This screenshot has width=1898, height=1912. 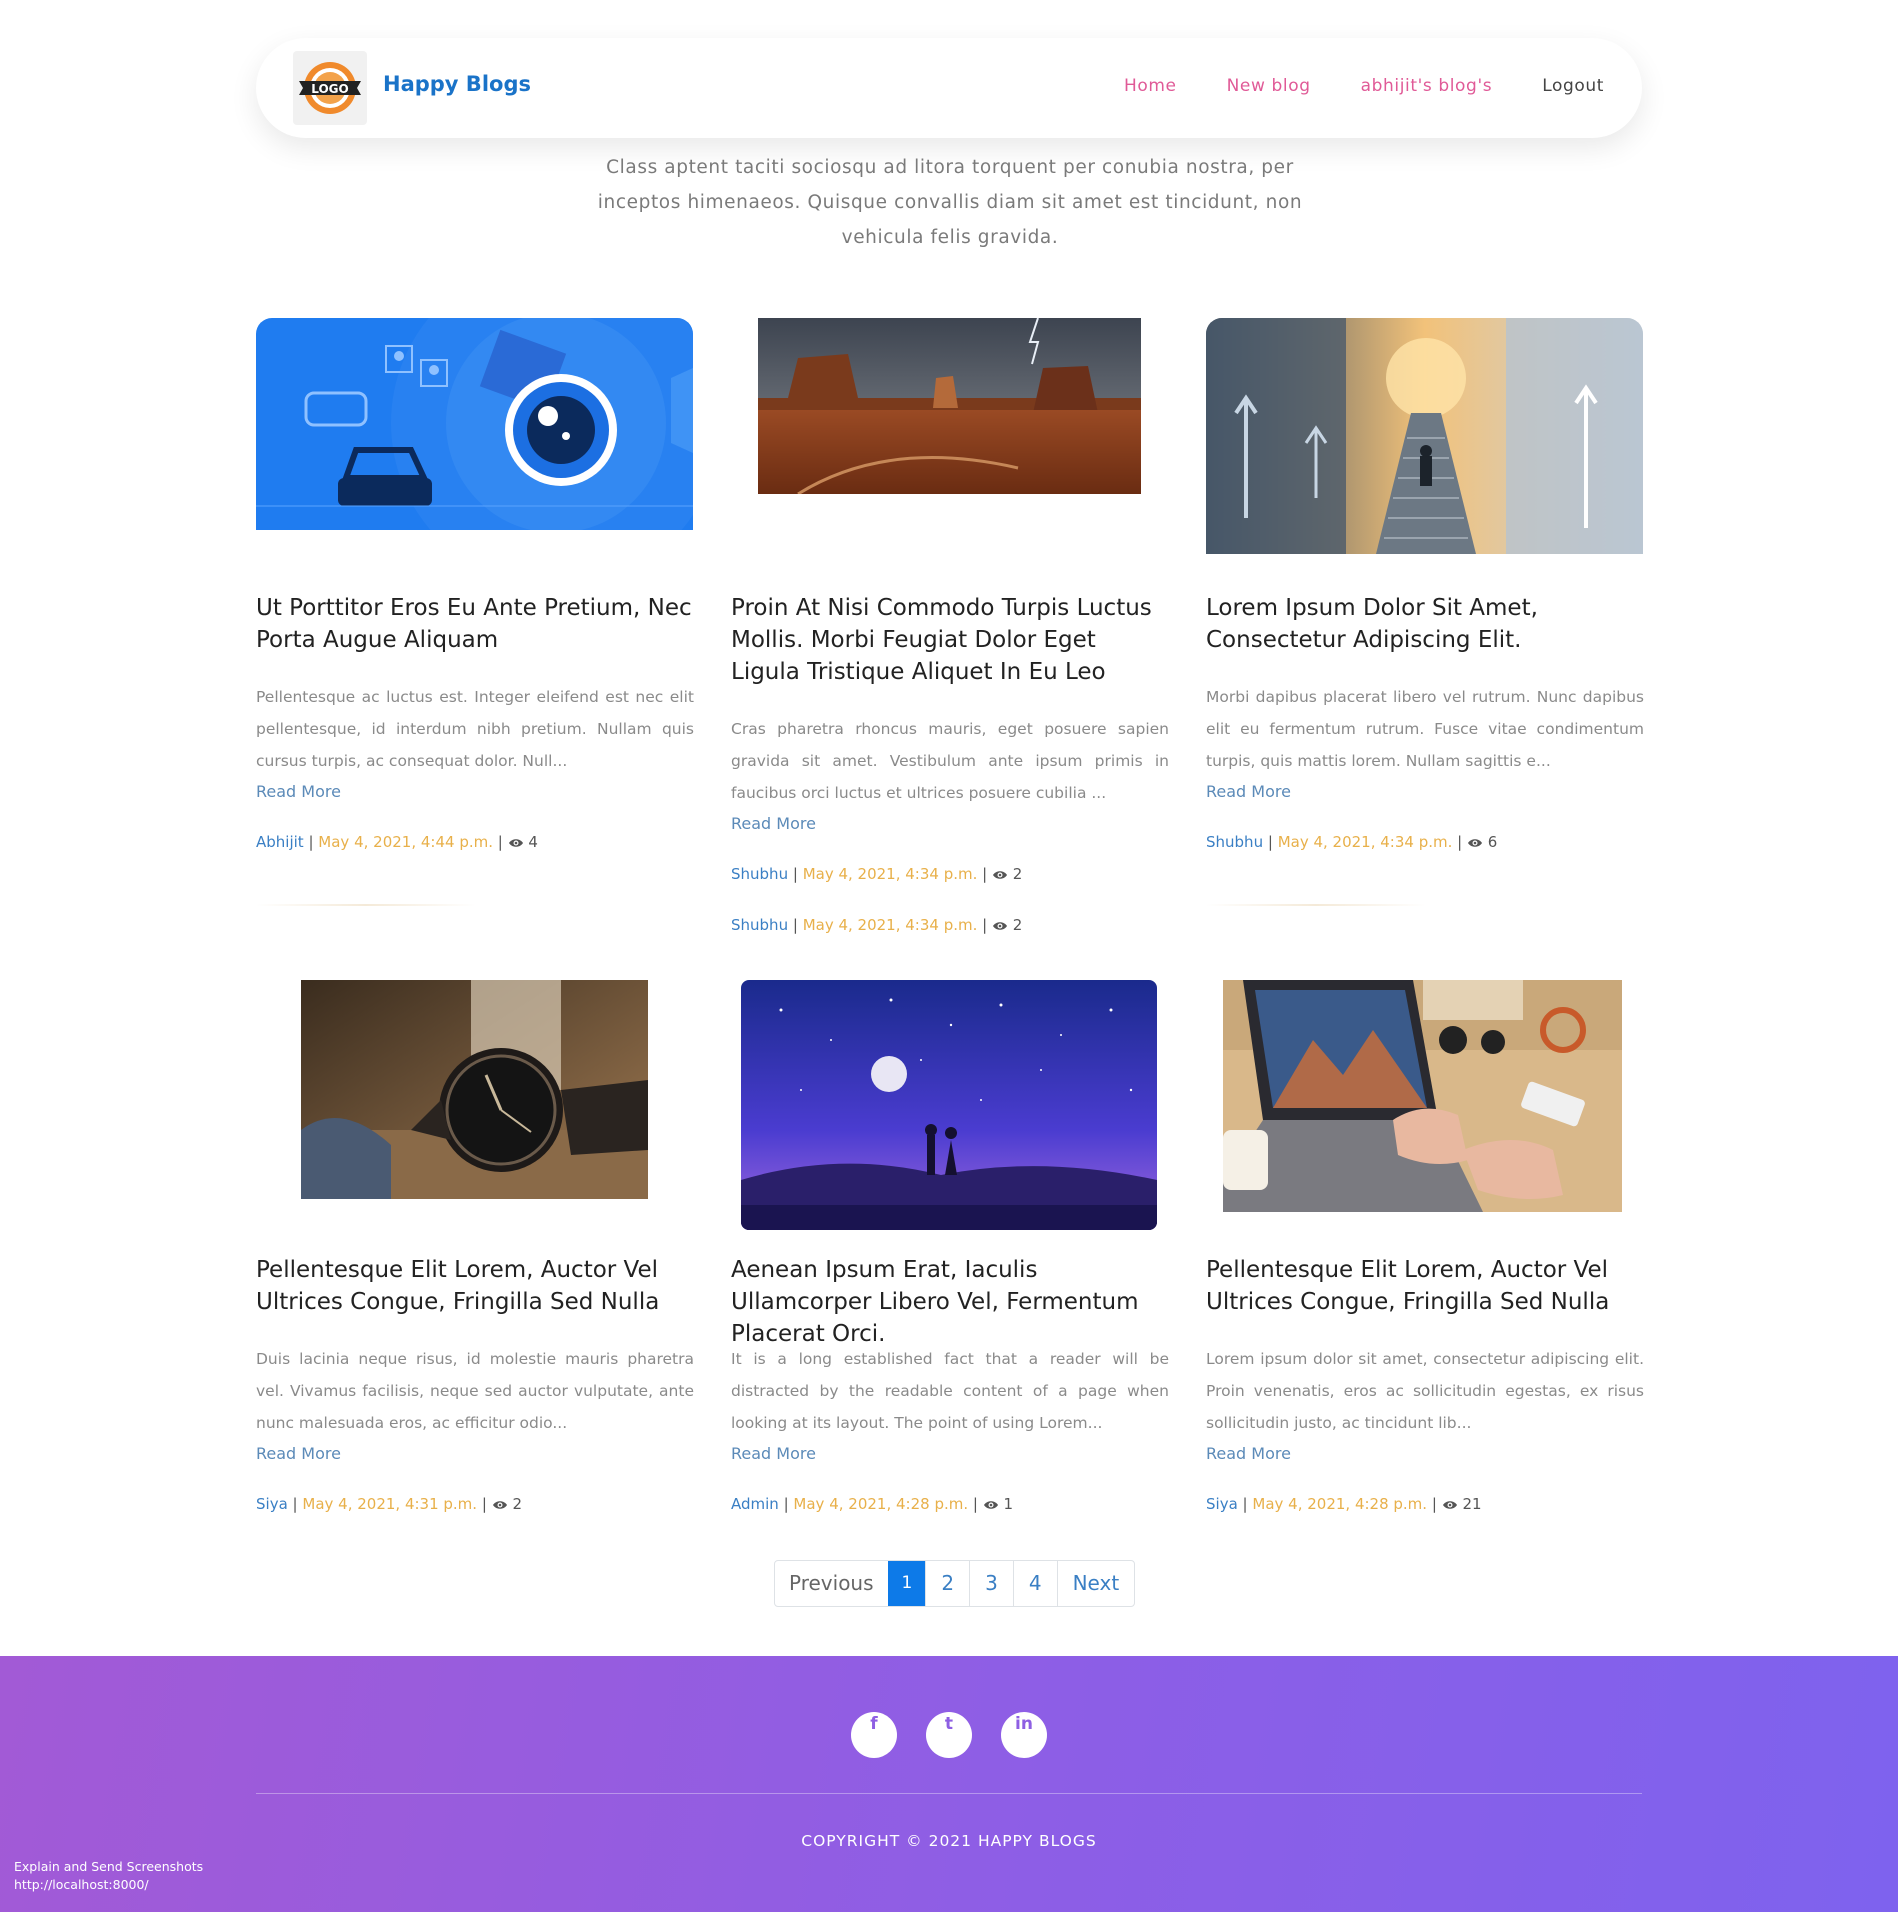 I want to click on brand-name: Happy Blogs, so click(x=457, y=84).